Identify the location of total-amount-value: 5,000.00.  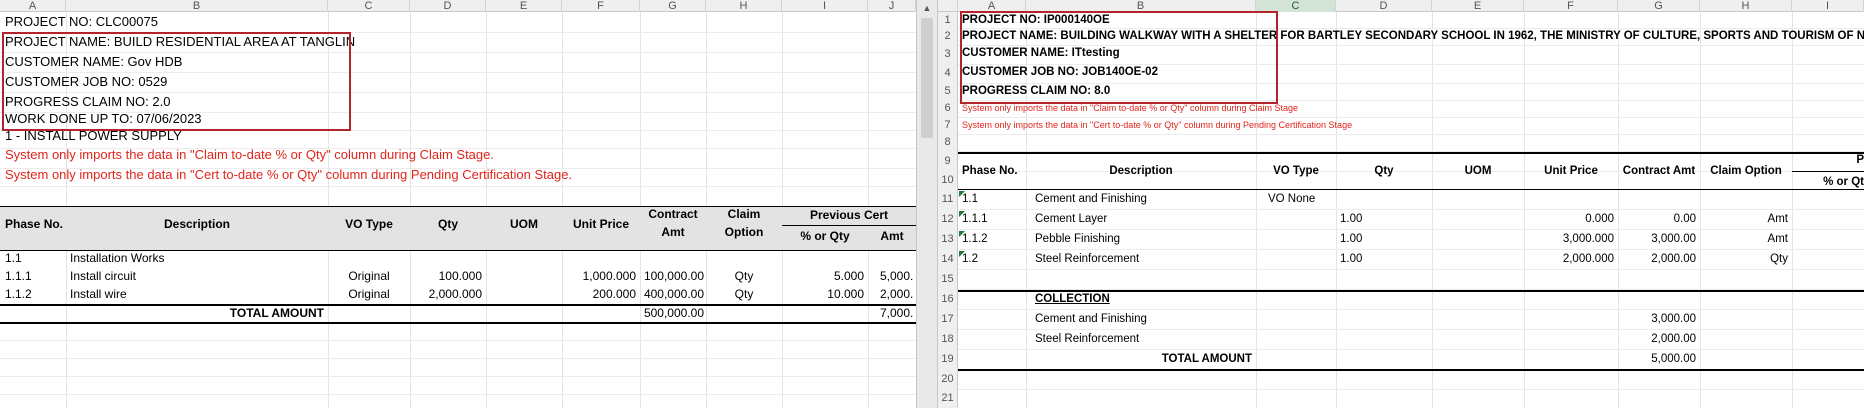
(1657, 359).